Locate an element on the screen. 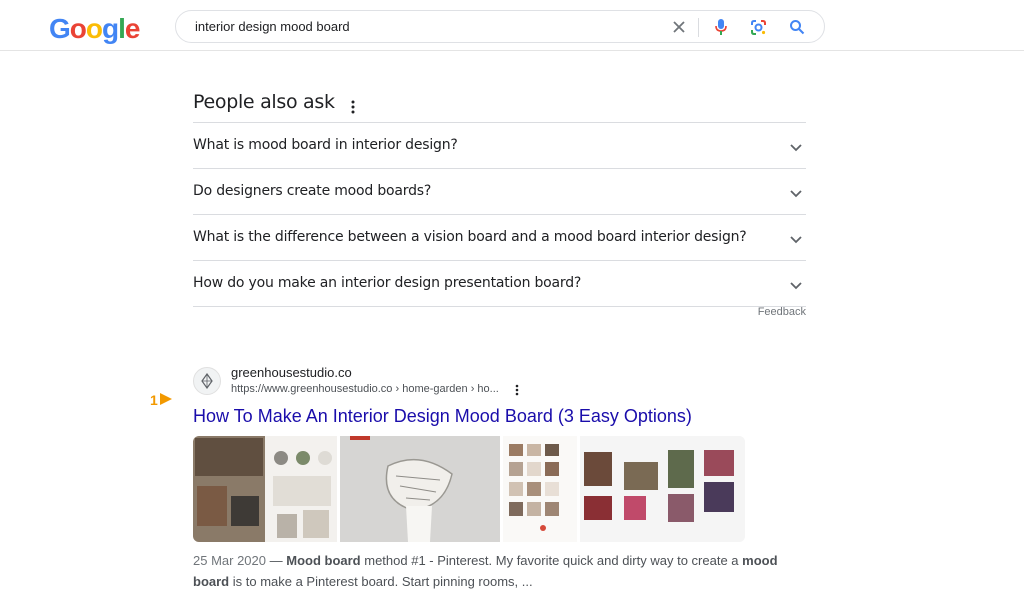 The width and height of the screenshot is (1024, 606). paa-question-text: What is mood board in interior design? is located at coordinates (325, 145).